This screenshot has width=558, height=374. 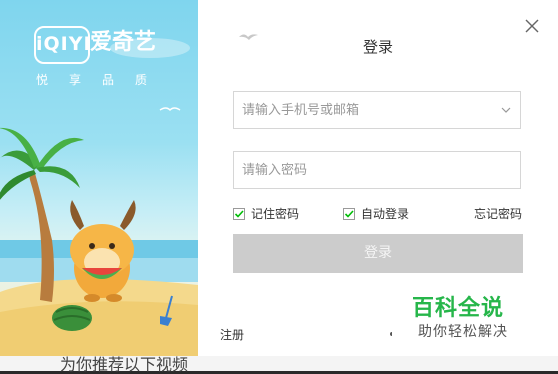 What do you see at coordinates (385, 214) in the screenshot?
I see `auto-login-label: 自动登录` at bounding box center [385, 214].